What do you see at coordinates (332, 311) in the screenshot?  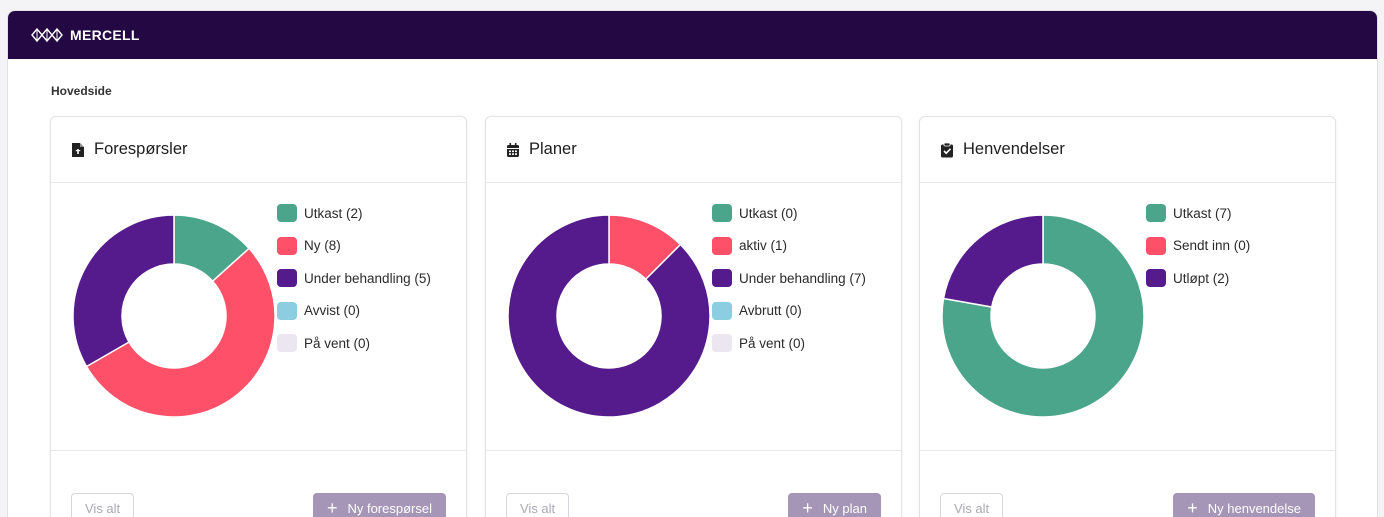 I see `legend-label: Avvist (0)` at bounding box center [332, 311].